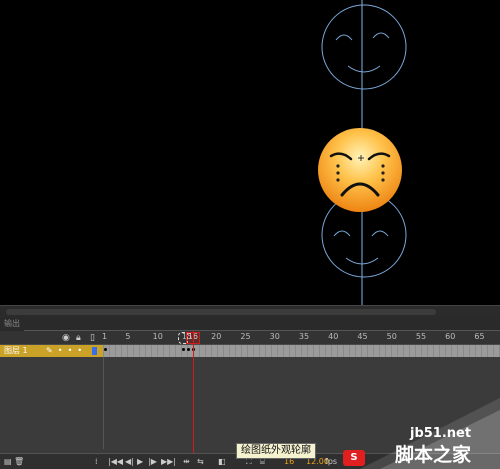 The width and height of the screenshot is (500, 469). Describe the element at coordinates (152, 462) in the screenshot. I see `next-frame-icon: |▶` at that location.